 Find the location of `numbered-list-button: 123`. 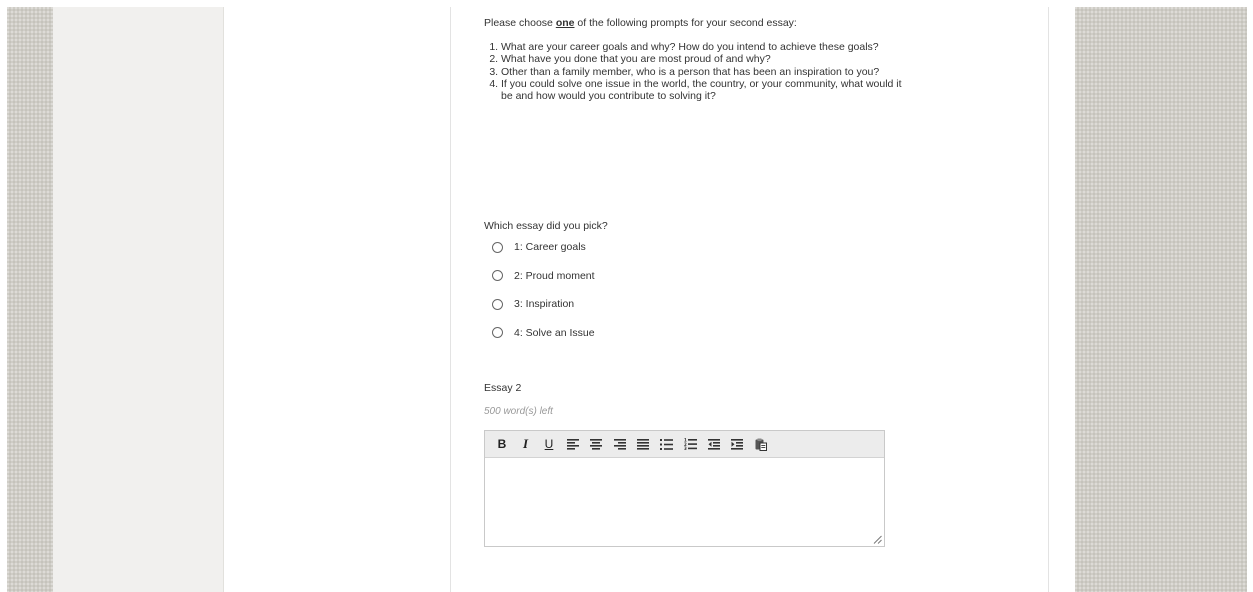

numbered-list-button: 123 is located at coordinates (690, 444).